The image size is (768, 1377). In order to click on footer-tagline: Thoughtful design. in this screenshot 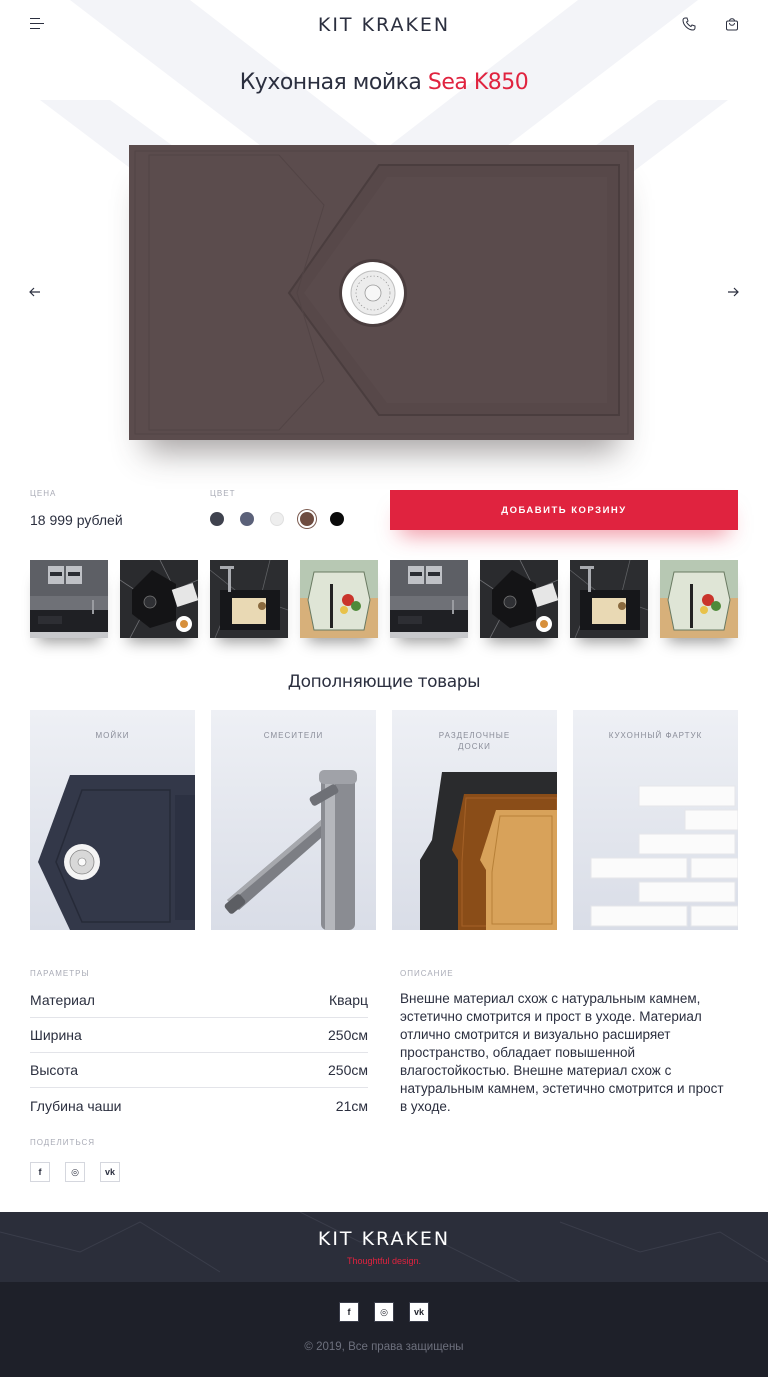, I will do `click(384, 1261)`.